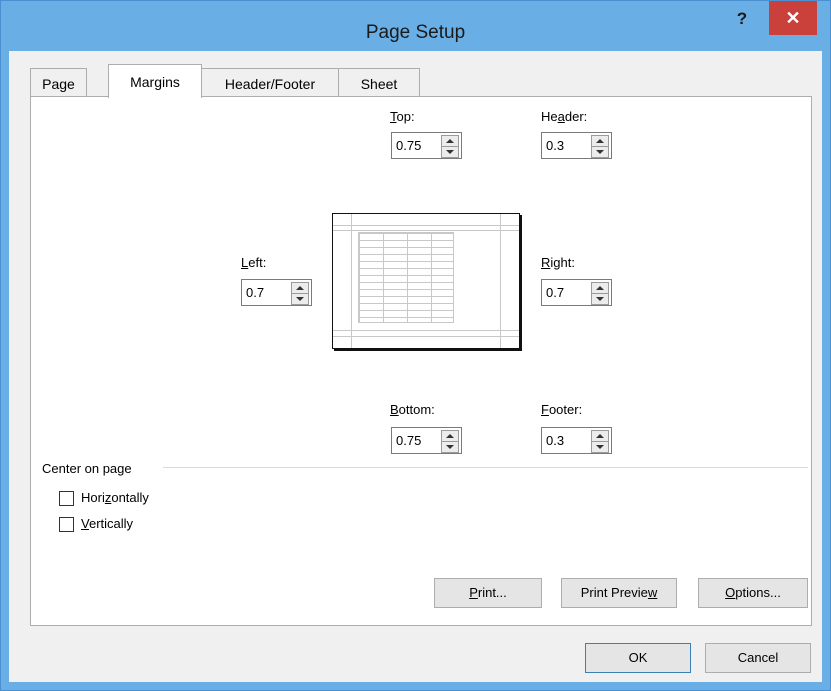  Describe the element at coordinates (300, 293) in the screenshot. I see `left-spin-buttons` at that location.